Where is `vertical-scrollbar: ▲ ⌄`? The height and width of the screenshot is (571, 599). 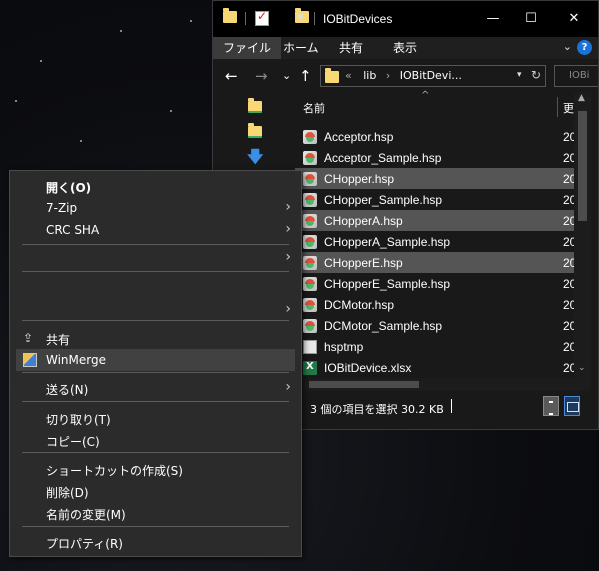 vertical-scrollbar: ▲ ⌄ is located at coordinates (582, 235).